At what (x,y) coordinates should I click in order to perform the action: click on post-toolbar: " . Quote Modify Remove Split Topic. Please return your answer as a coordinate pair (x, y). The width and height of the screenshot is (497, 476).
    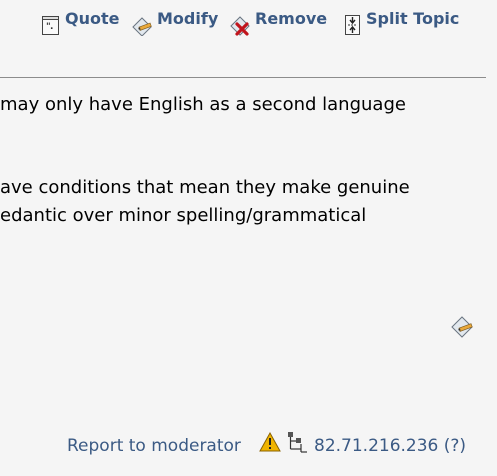
    Looking at the image, I should click on (248, 23).